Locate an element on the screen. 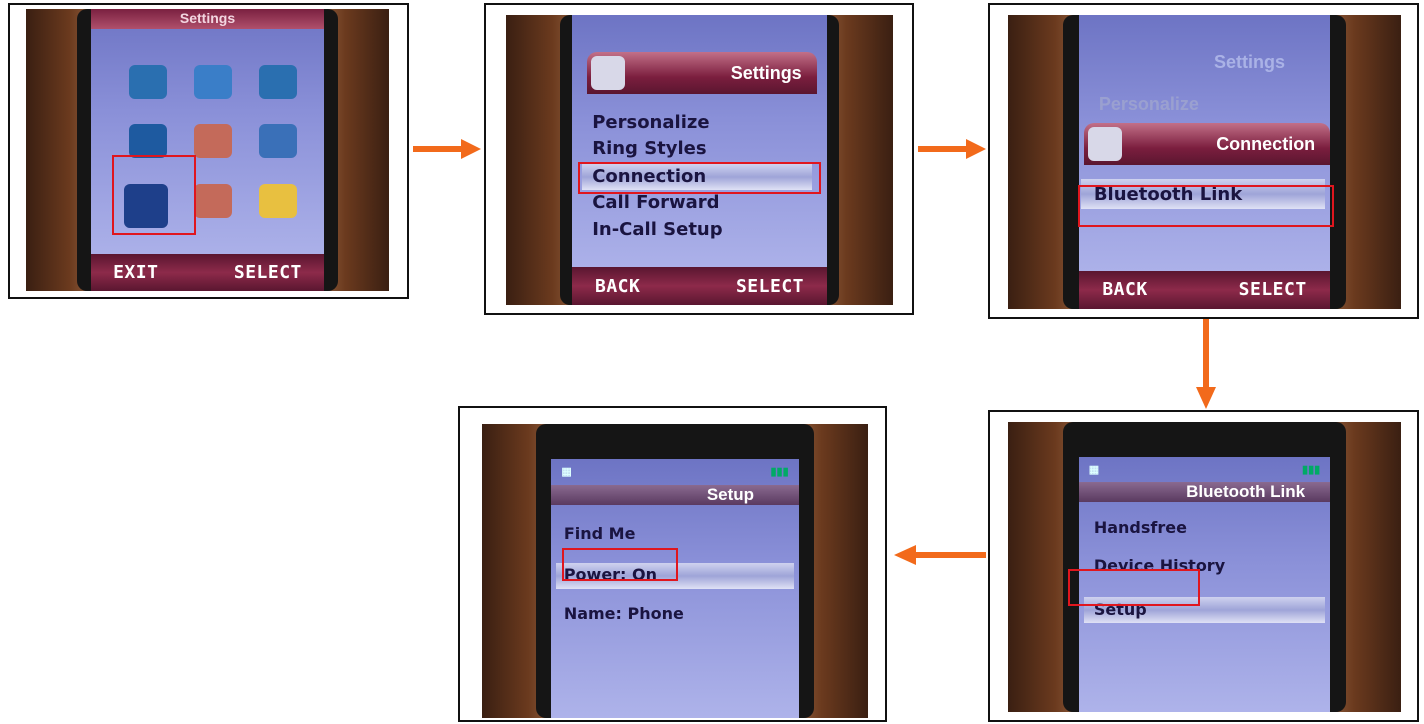  exit-softkey: EXIT is located at coordinates (135, 272).